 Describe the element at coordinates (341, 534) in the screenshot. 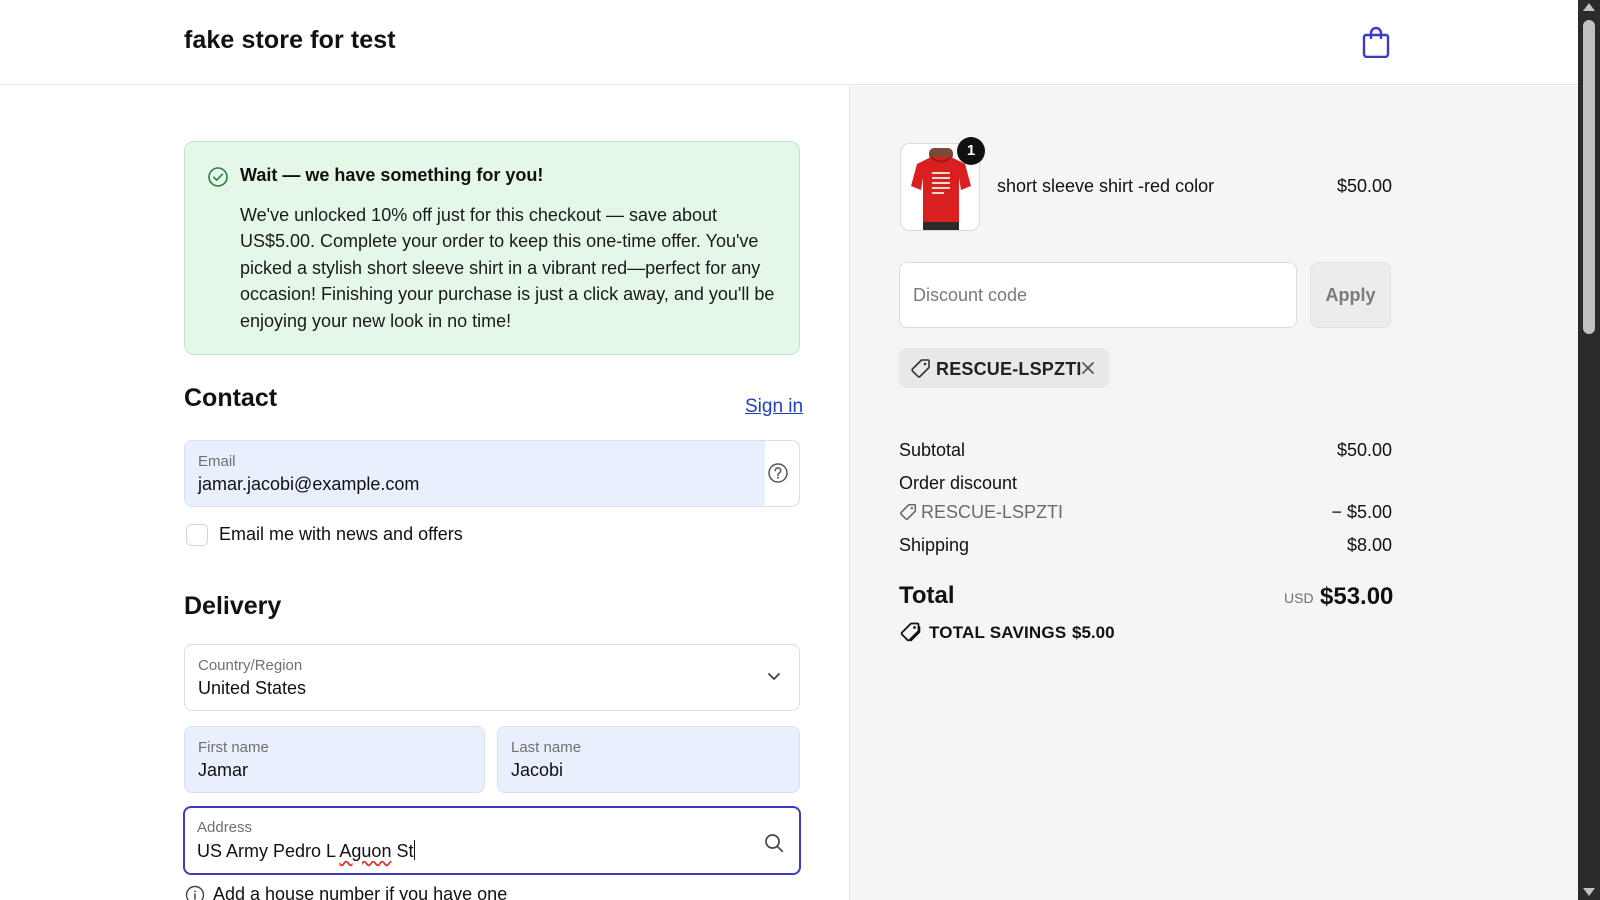

I see `newsletter-label: Email me with news and offers` at that location.